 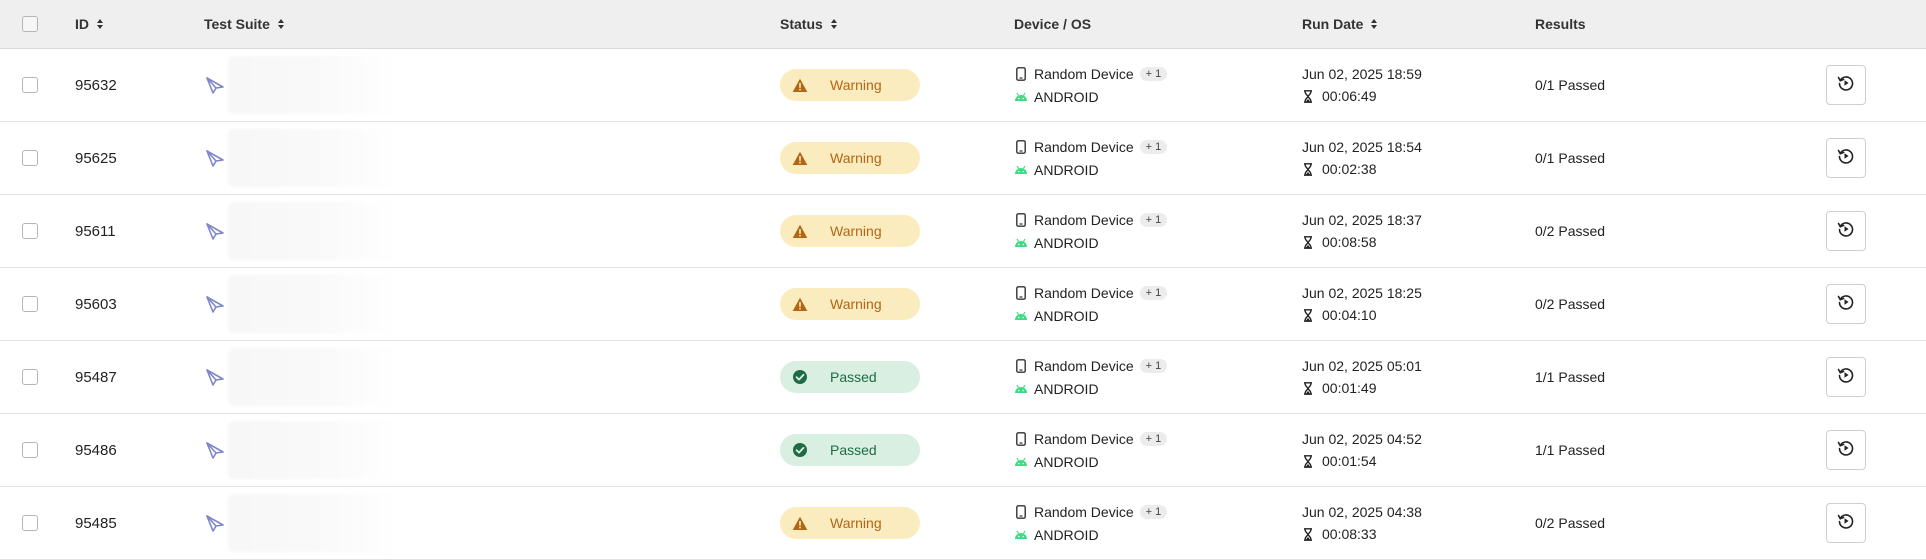 What do you see at coordinates (1144, 450) in the screenshot?
I see `device-os-cell: Random Device + 1 ANDROID` at bounding box center [1144, 450].